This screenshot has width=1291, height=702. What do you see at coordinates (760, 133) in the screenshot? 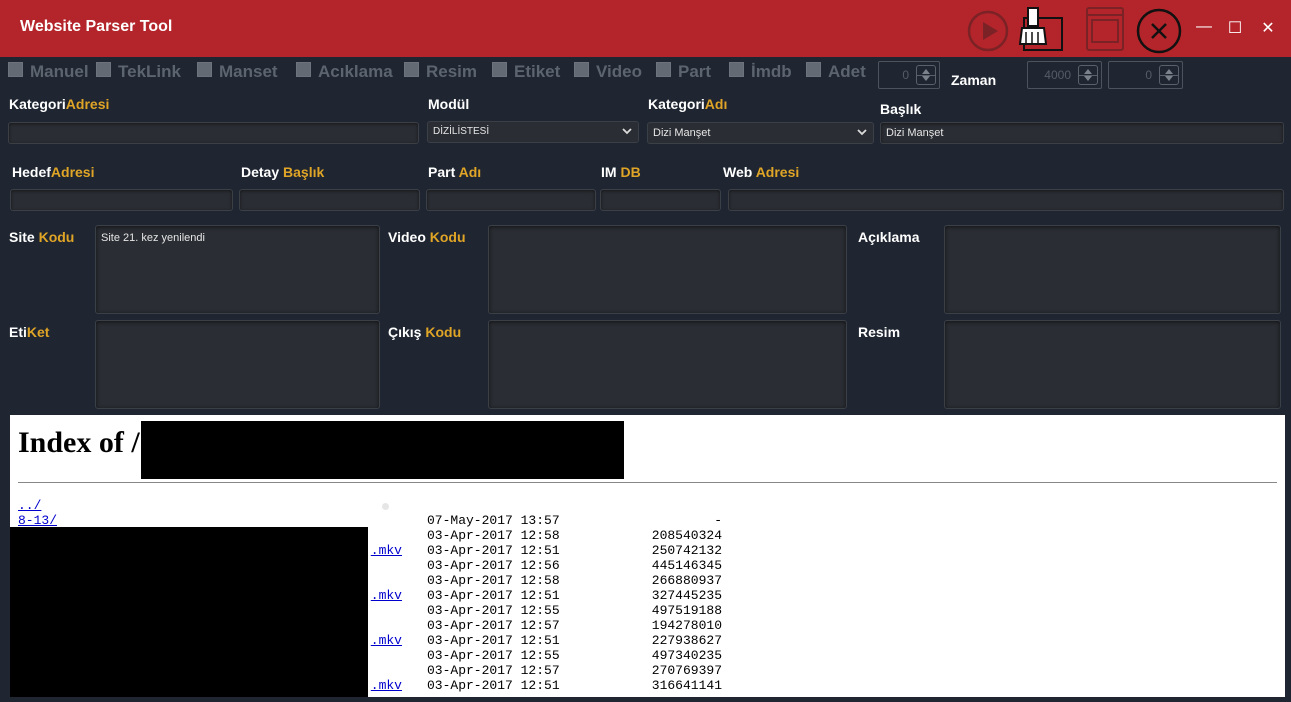
I see `kategori-adi-select: Dizi Manşet` at bounding box center [760, 133].